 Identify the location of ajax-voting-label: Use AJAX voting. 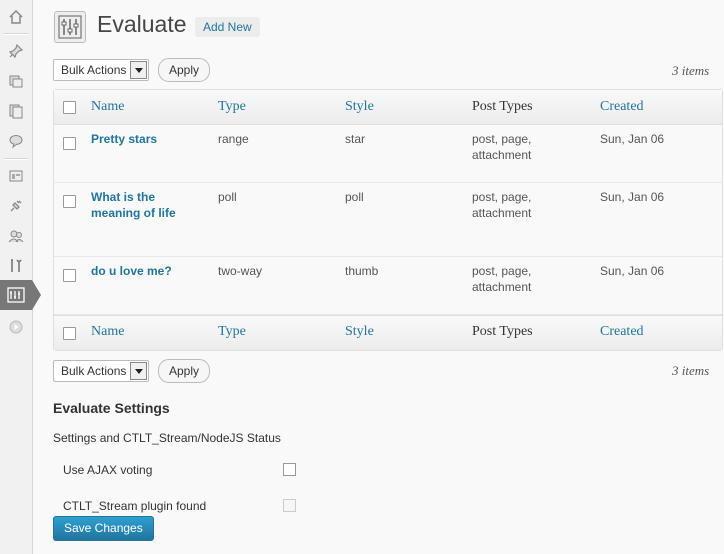
(108, 470).